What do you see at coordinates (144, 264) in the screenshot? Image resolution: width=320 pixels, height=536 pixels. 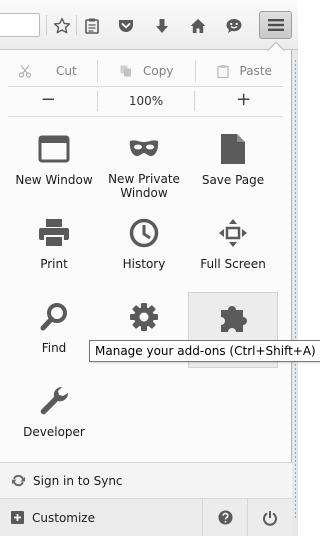 I see `history-label: History` at bounding box center [144, 264].